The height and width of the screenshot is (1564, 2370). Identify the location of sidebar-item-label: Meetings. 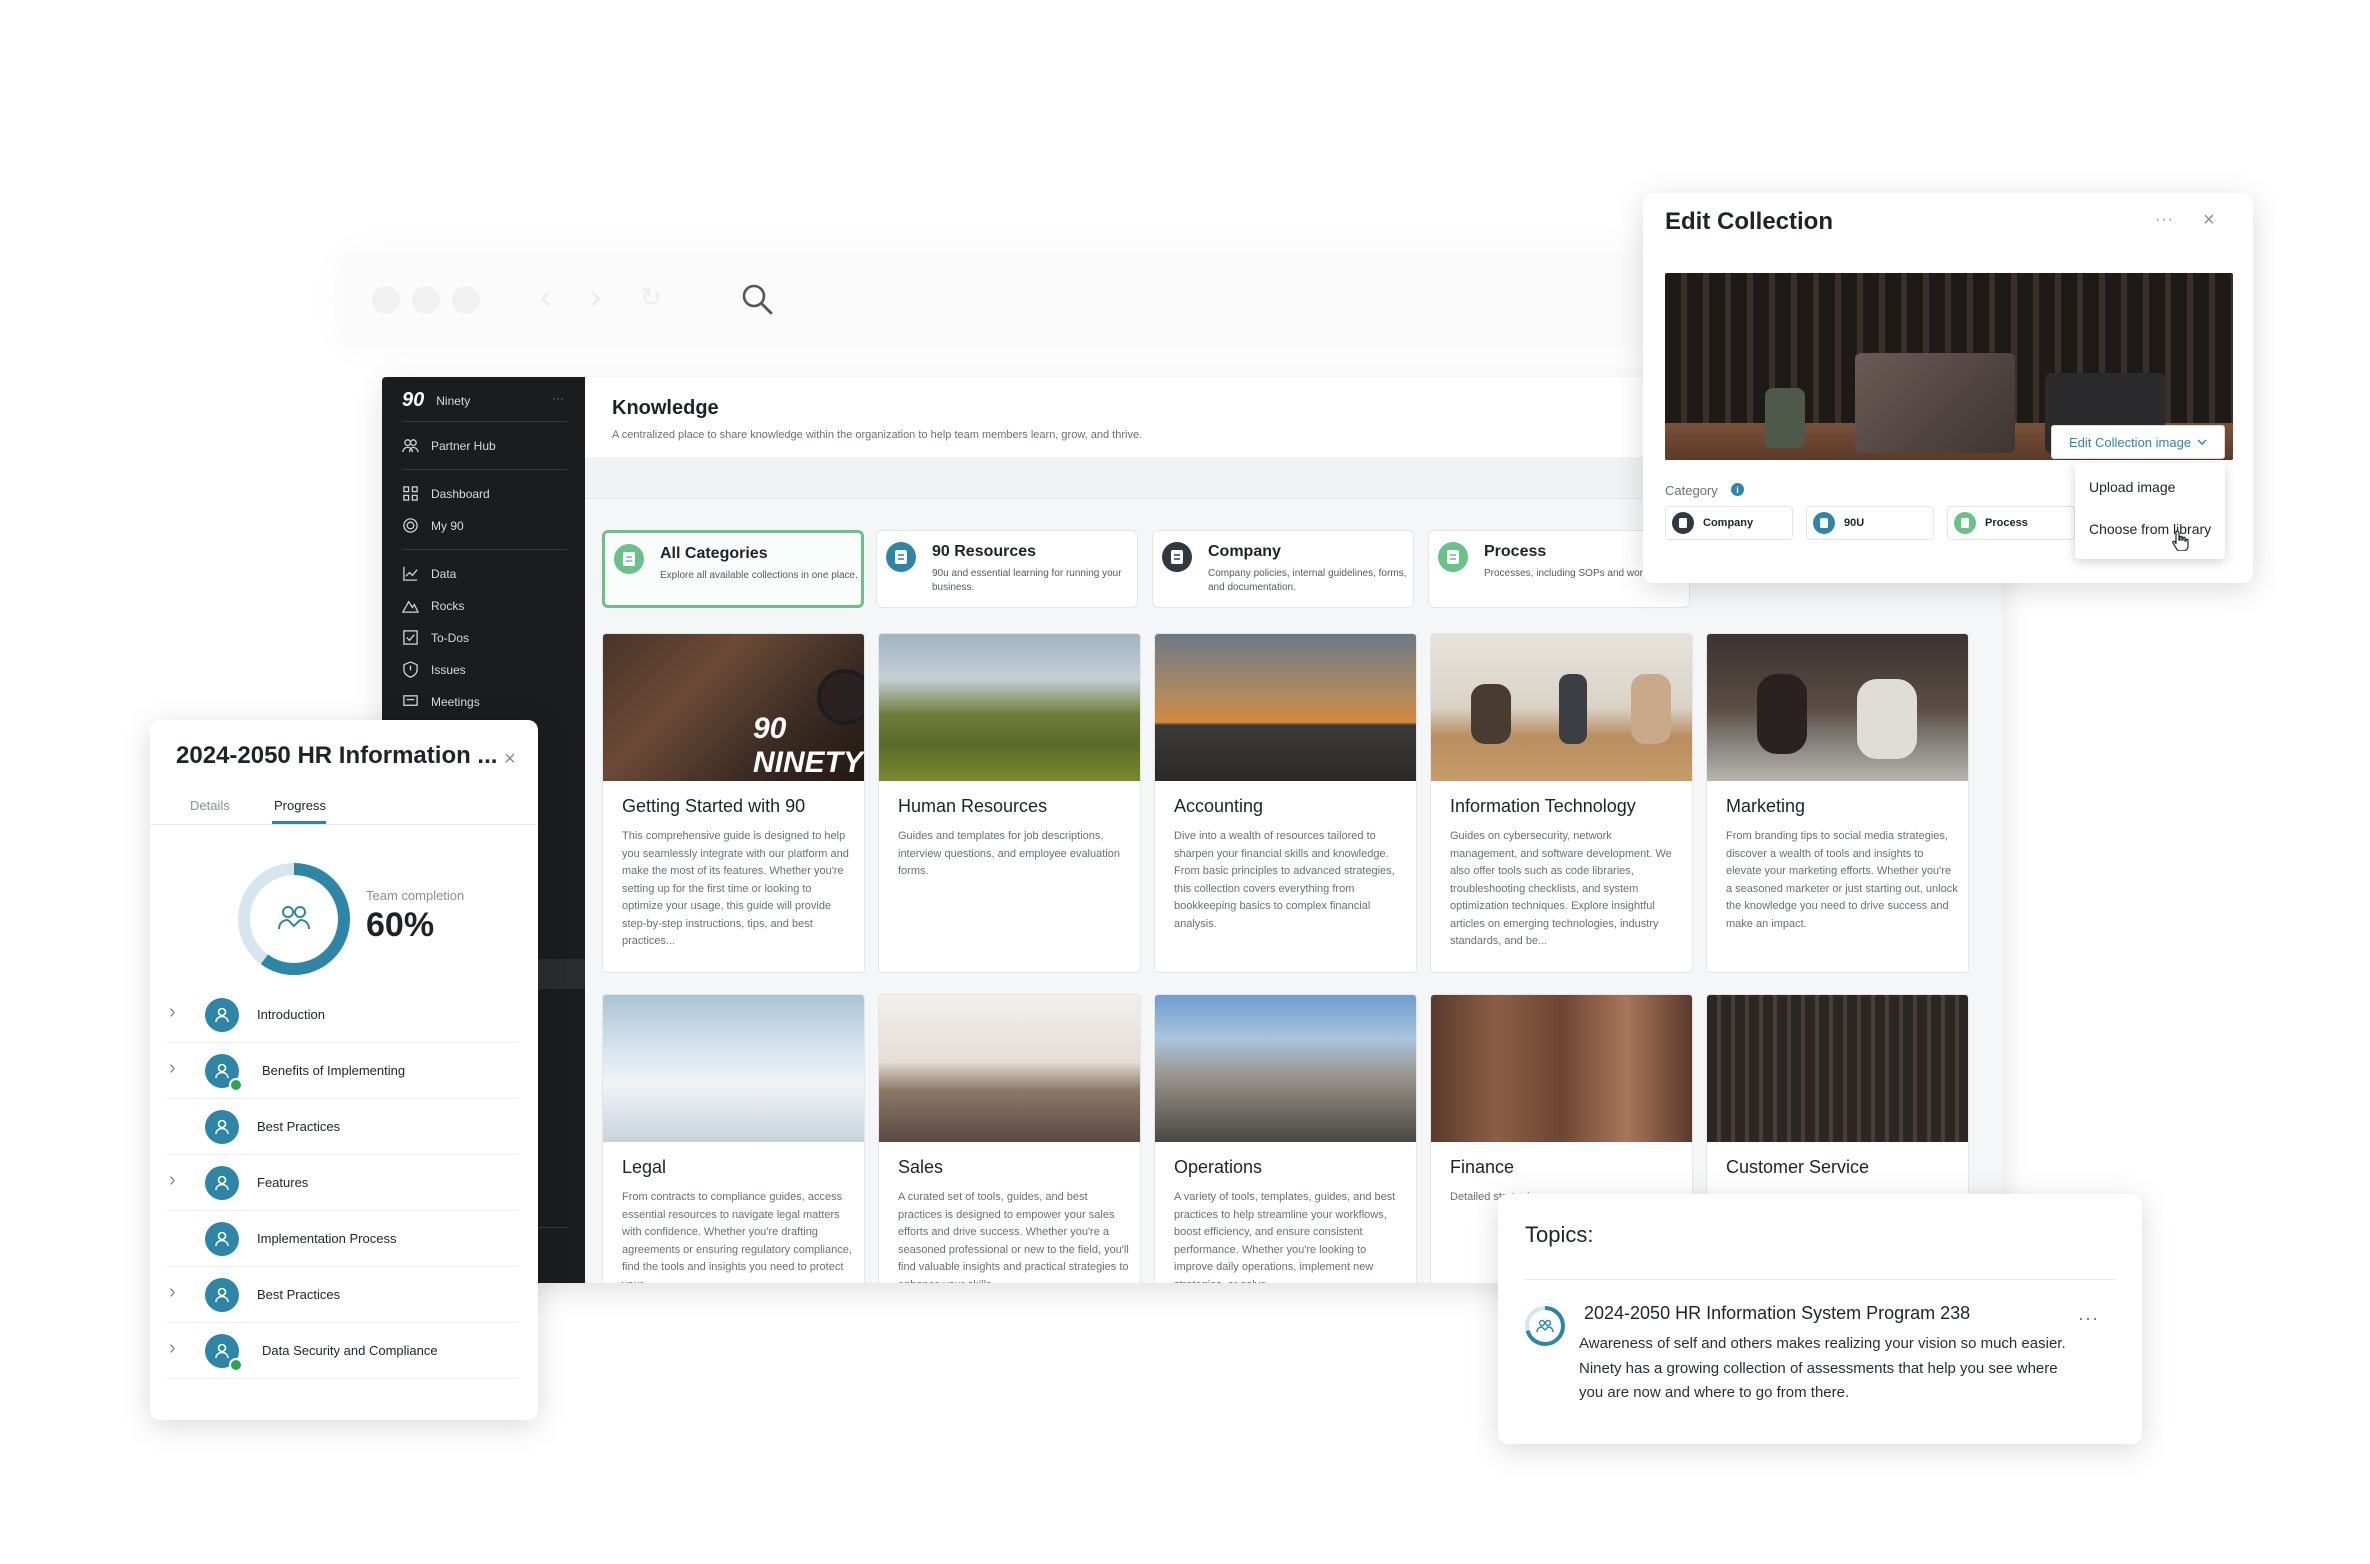
(455, 701).